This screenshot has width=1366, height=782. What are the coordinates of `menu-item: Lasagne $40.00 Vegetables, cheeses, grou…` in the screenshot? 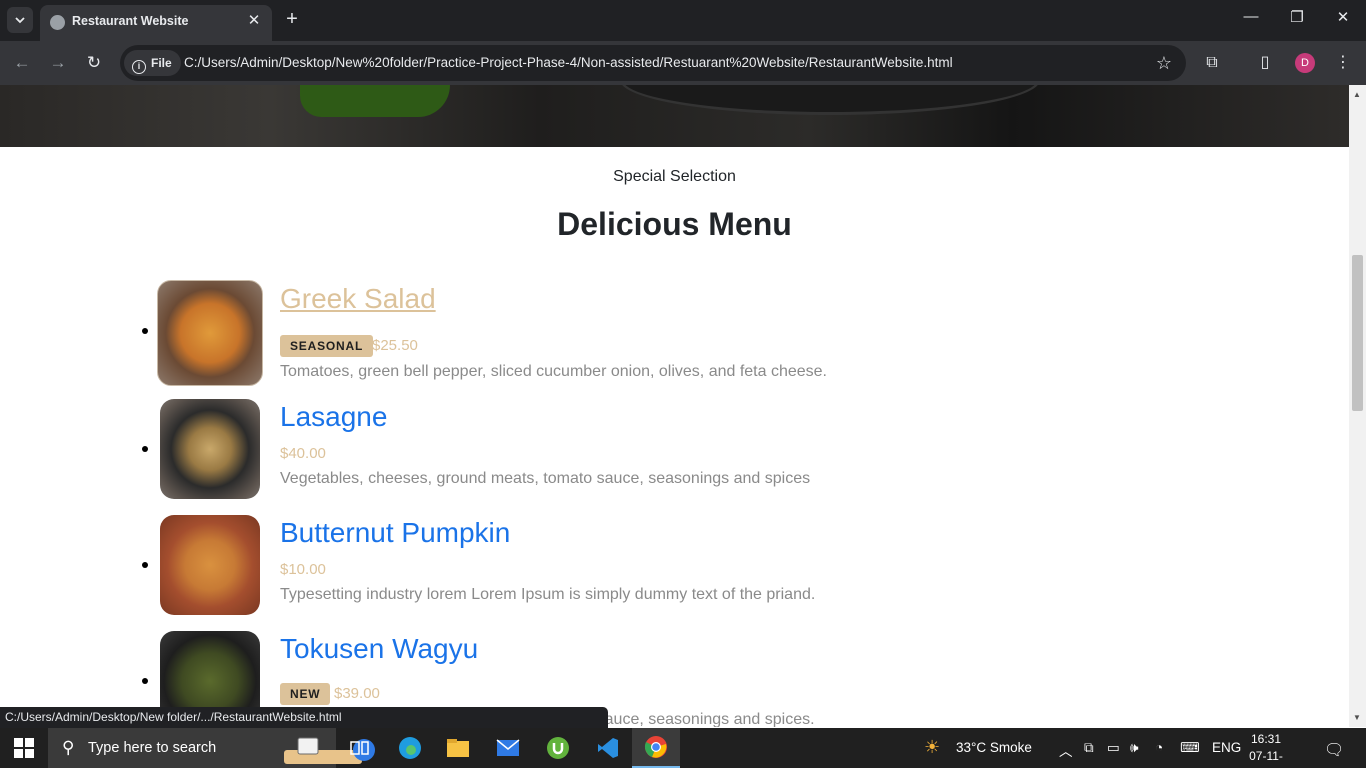 It's located at (590, 454).